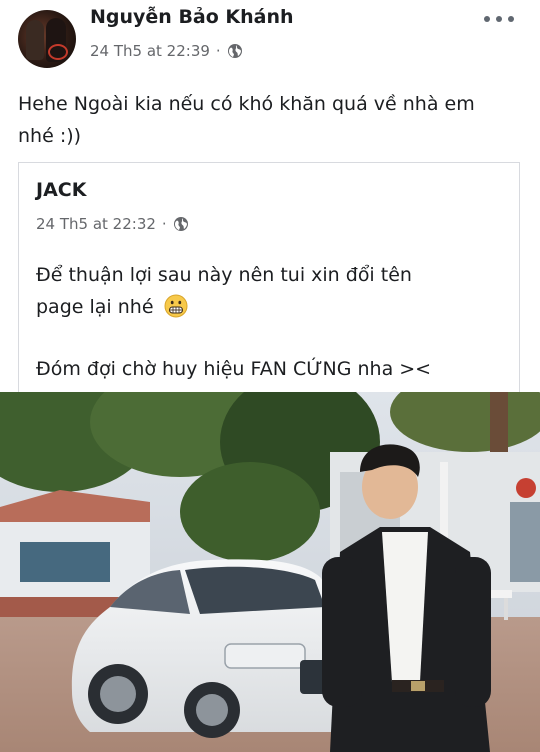 The width and height of the screenshot is (540, 752). Describe the element at coordinates (35, 40) in the screenshot. I see `avatar-figure-left` at that location.